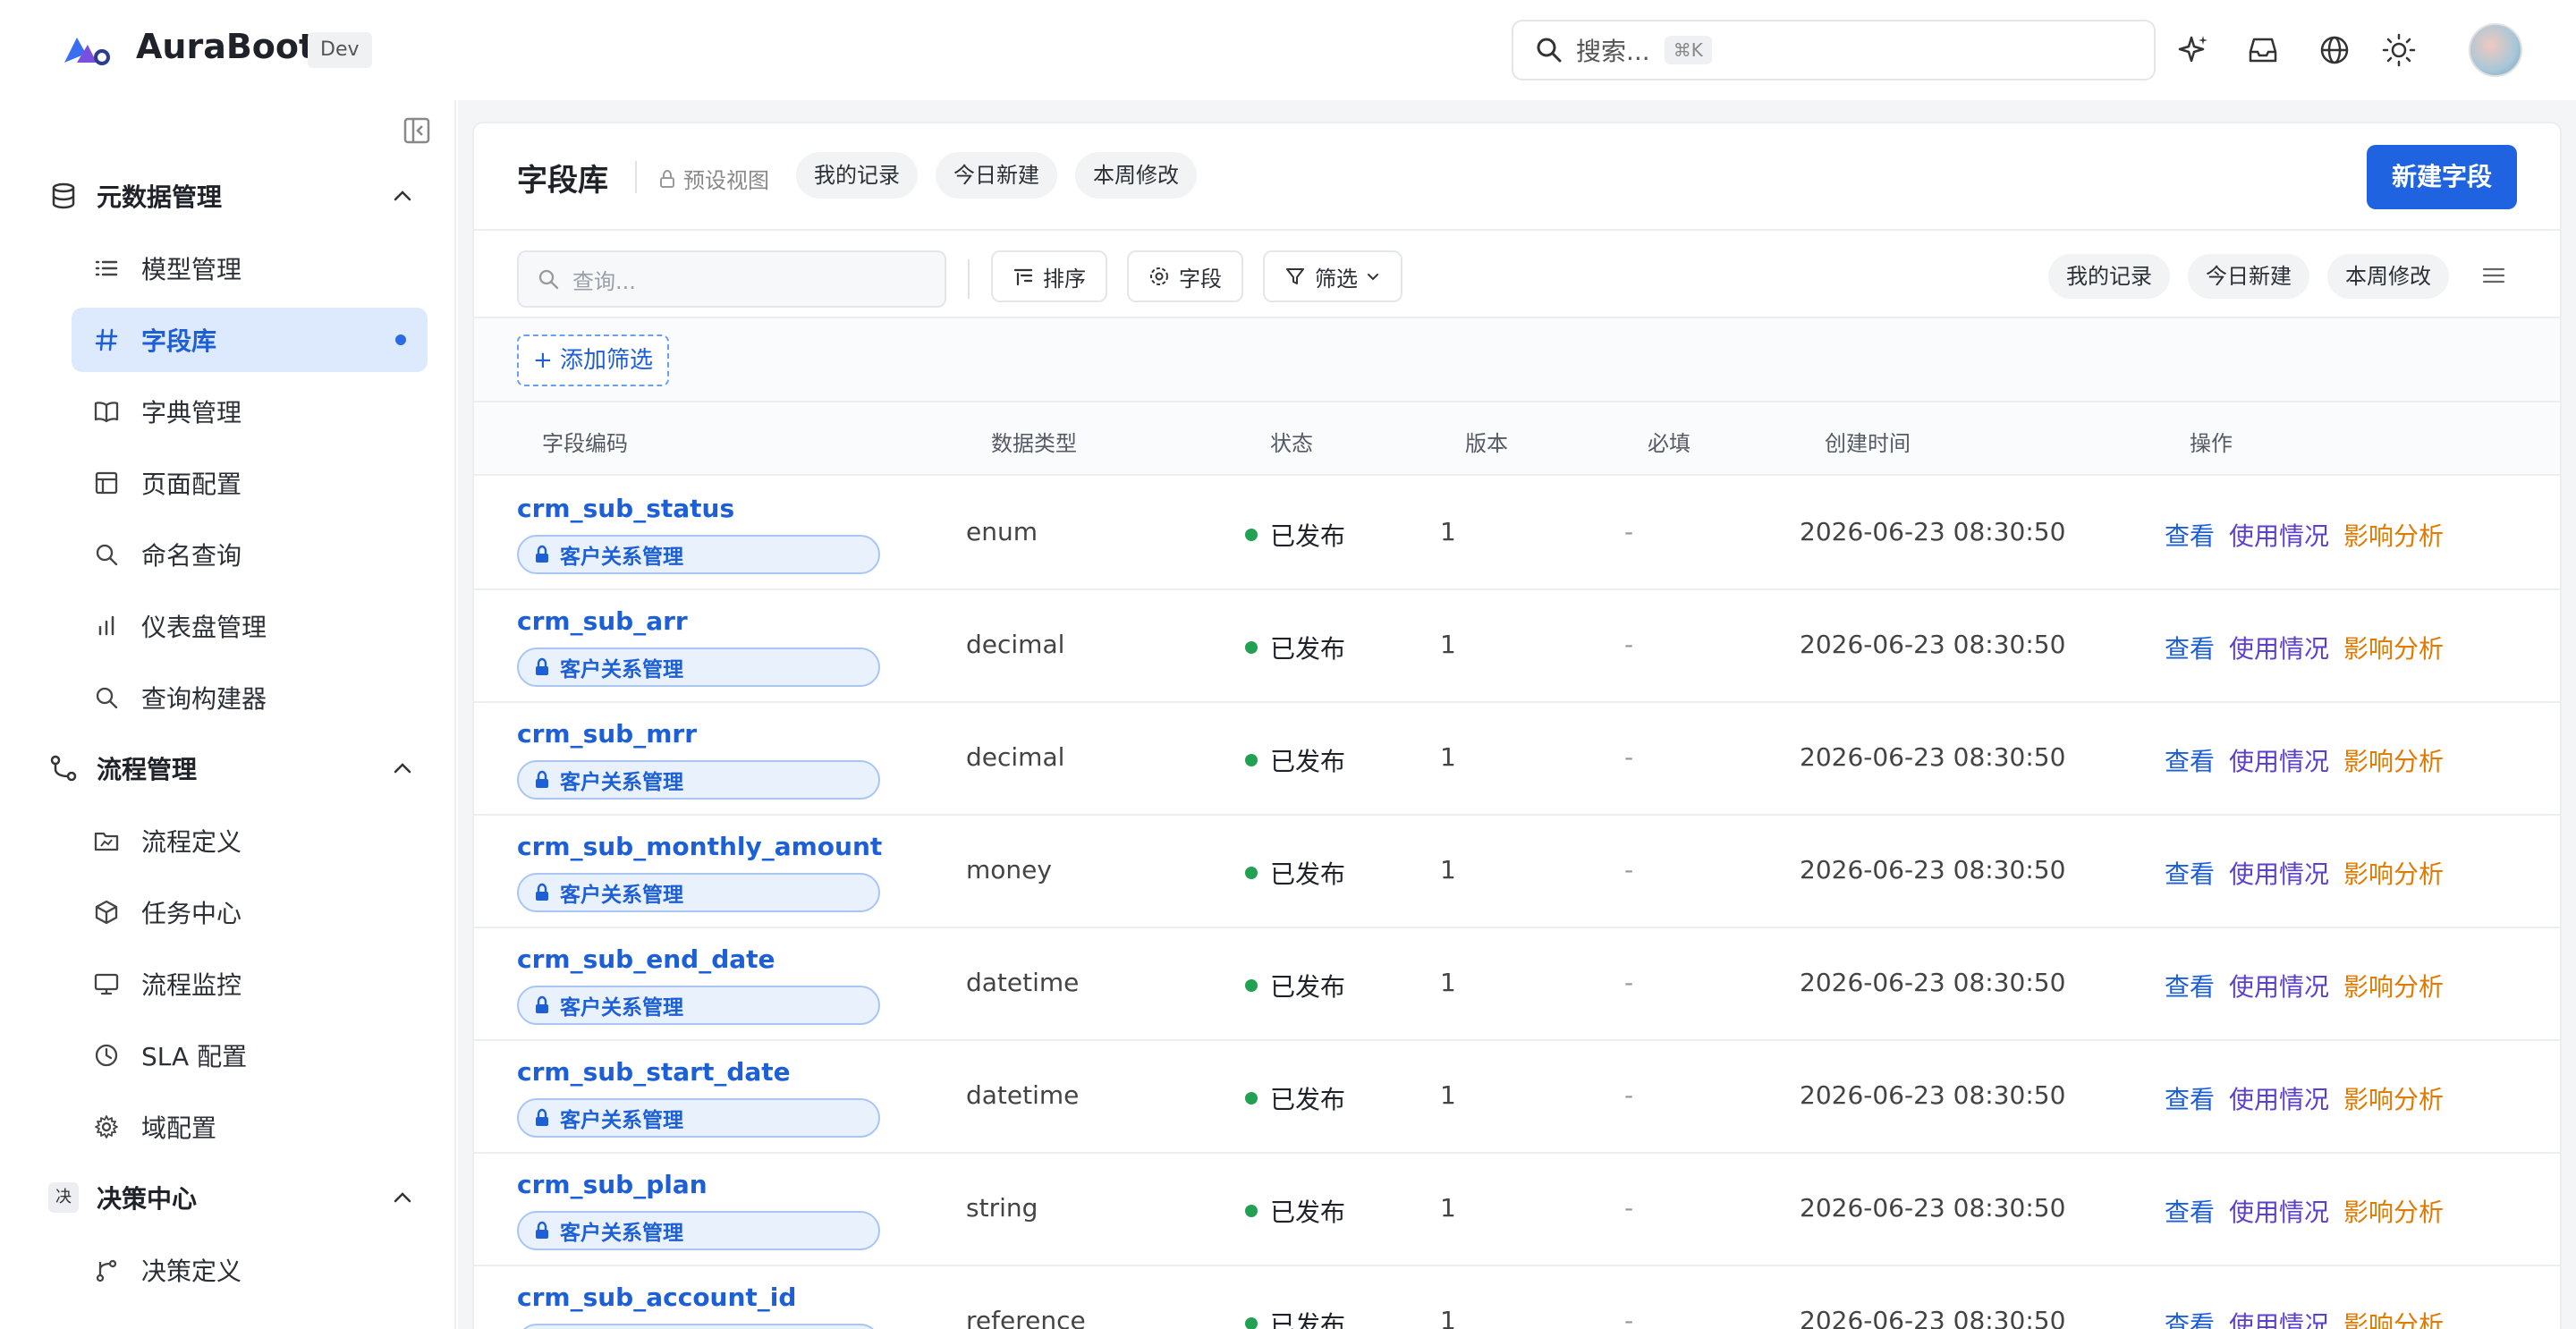 The image size is (2576, 1329). Describe the element at coordinates (250, 912) in the screenshot. I see `sidebar-item-task-center: 任务中心` at that location.